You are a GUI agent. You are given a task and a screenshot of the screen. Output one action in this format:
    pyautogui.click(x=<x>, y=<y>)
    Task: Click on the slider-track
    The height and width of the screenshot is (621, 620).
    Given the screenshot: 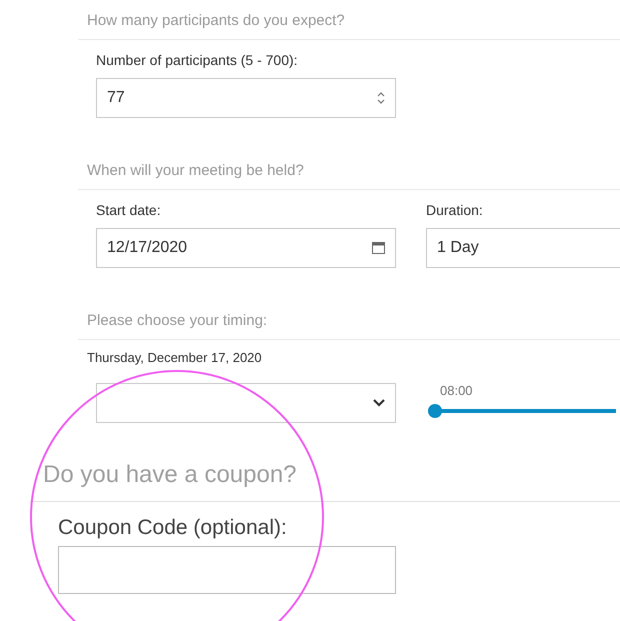 What is the action you would take?
    pyautogui.click(x=523, y=411)
    